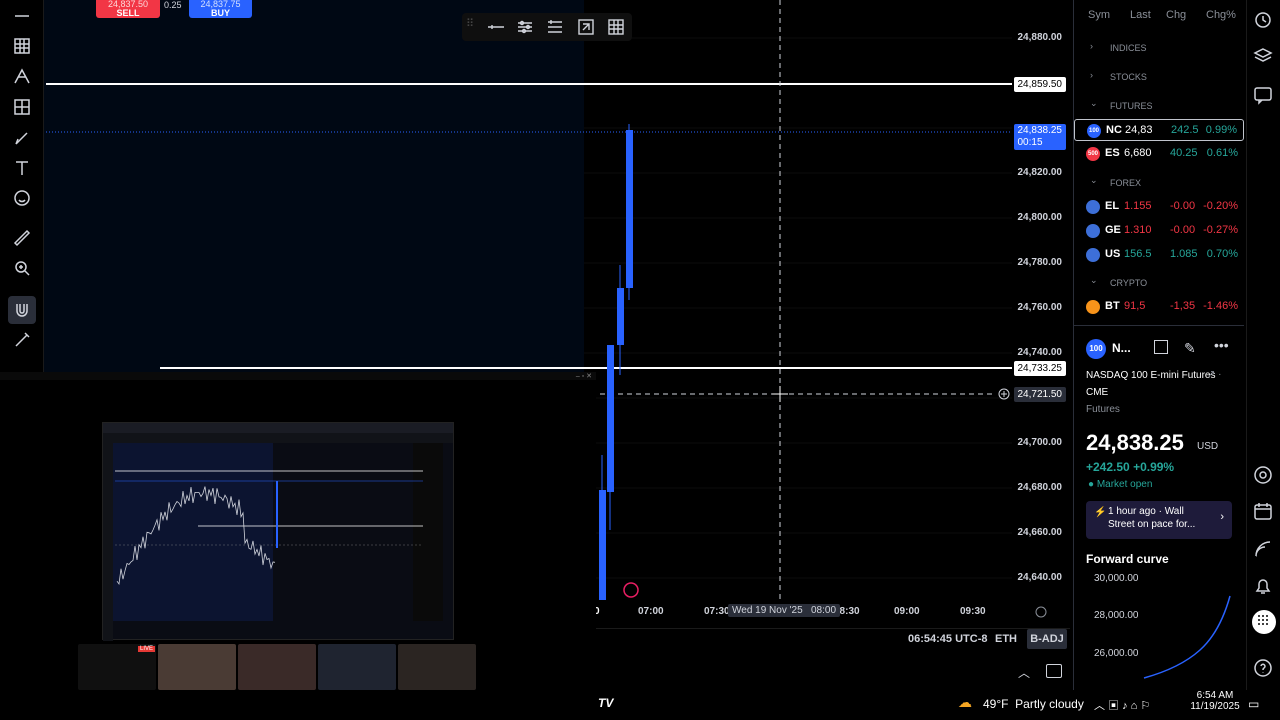 Image resolution: width=1280 pixels, height=720 pixels. I want to click on live-thumbnail: LIVE, so click(117, 667).